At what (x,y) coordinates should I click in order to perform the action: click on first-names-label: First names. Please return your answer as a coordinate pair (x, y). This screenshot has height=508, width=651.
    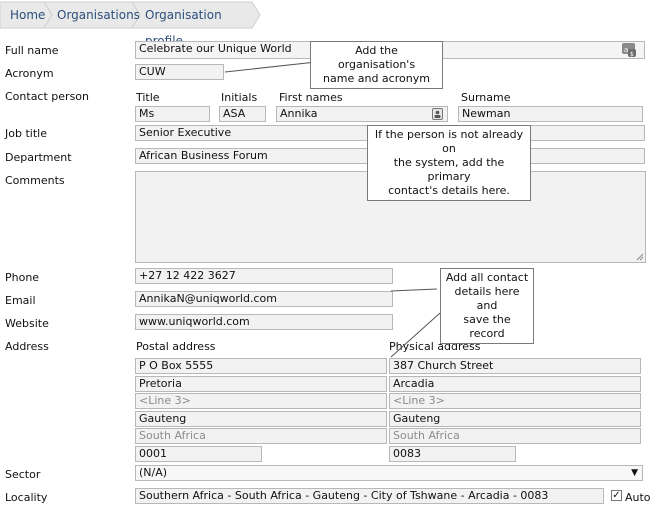
    Looking at the image, I should click on (311, 97).